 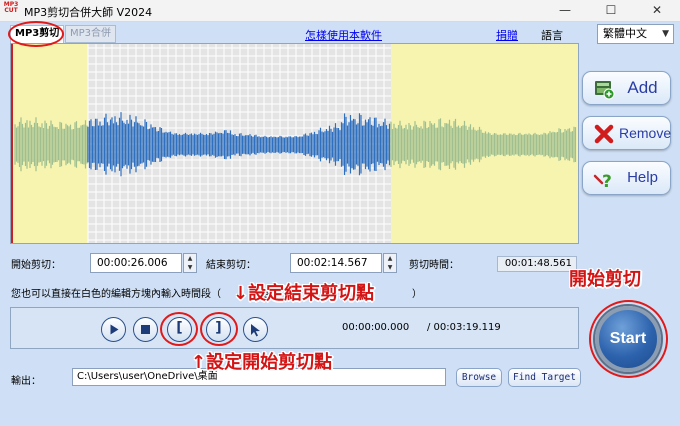 I want to click on end-time-stepper: ▲ ▼, so click(x=390, y=263).